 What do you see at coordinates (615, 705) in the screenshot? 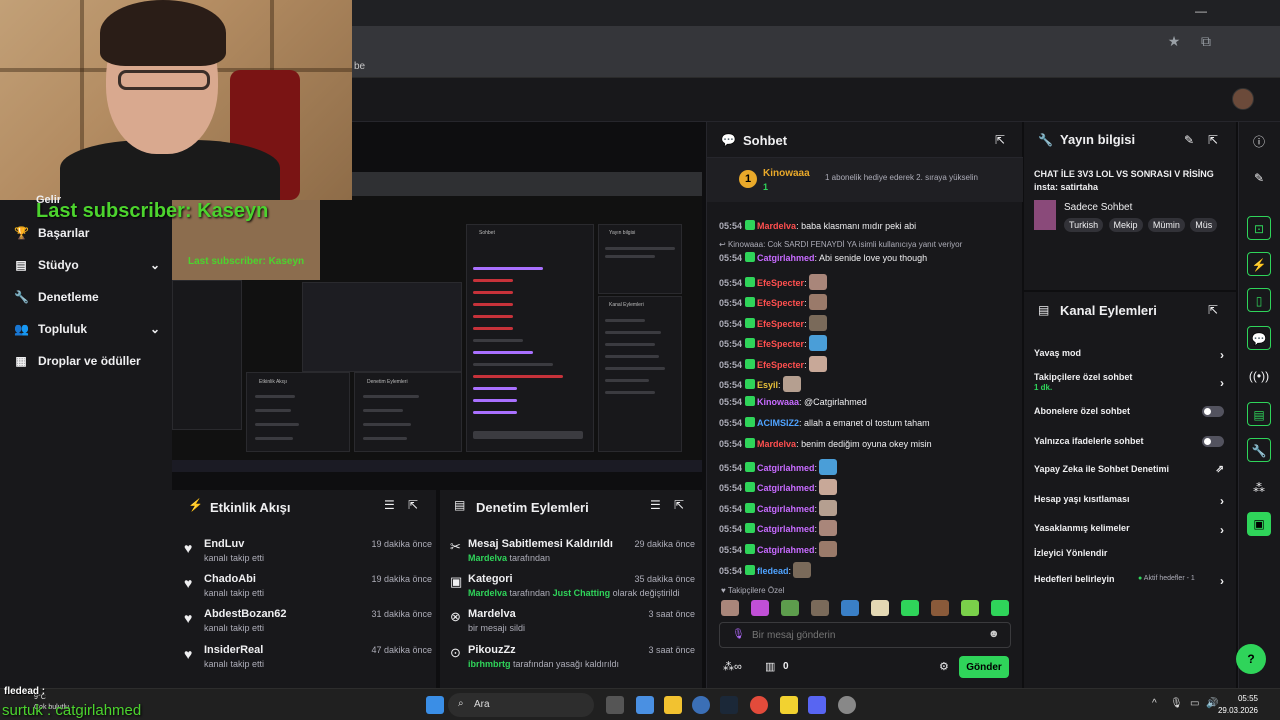
I see `task-view-icon` at bounding box center [615, 705].